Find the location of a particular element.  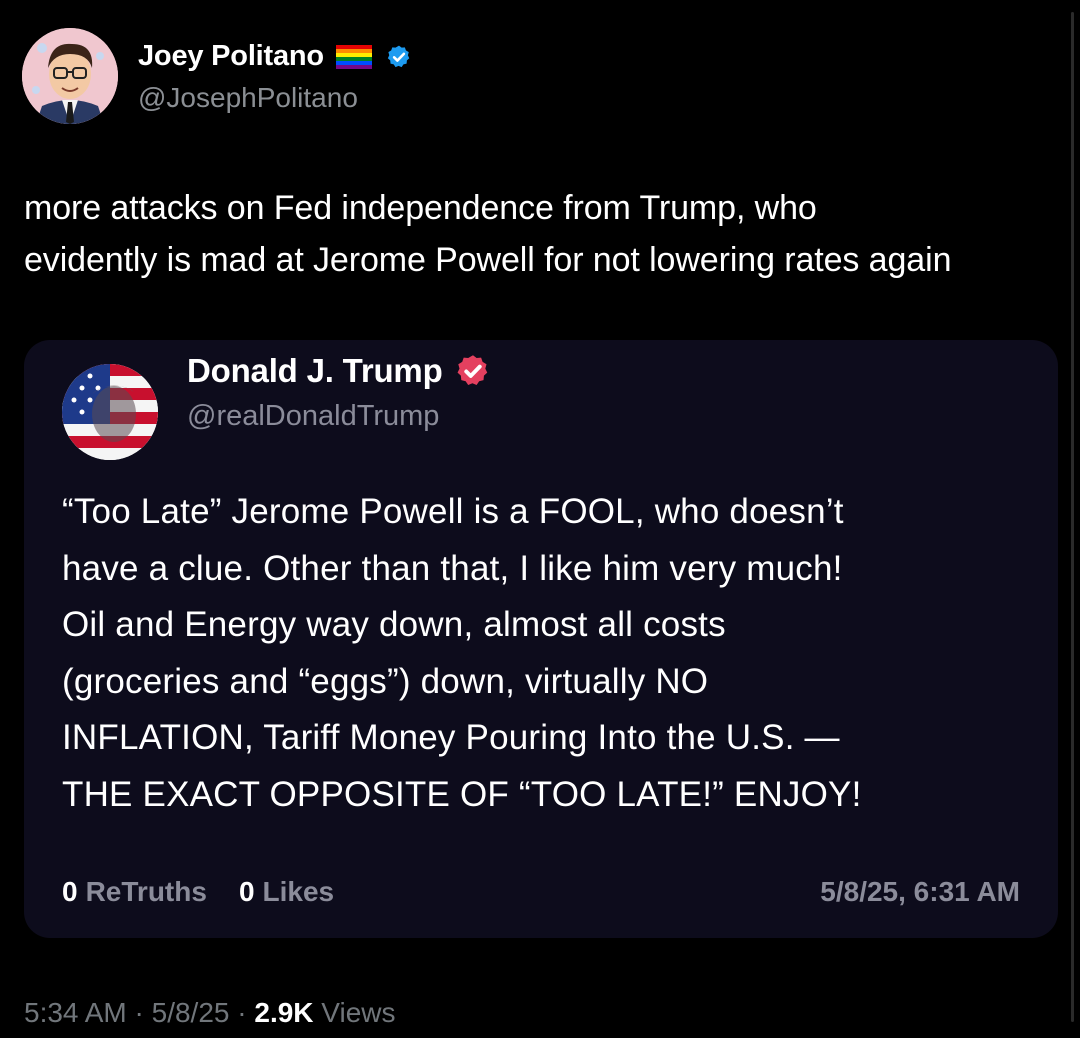

author-name-row: Joey Politano is located at coordinates (275, 56).